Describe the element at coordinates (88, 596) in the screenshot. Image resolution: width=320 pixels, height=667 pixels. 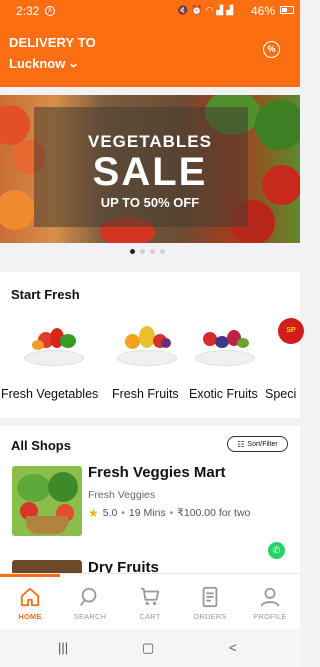
I see `search-icon` at that location.